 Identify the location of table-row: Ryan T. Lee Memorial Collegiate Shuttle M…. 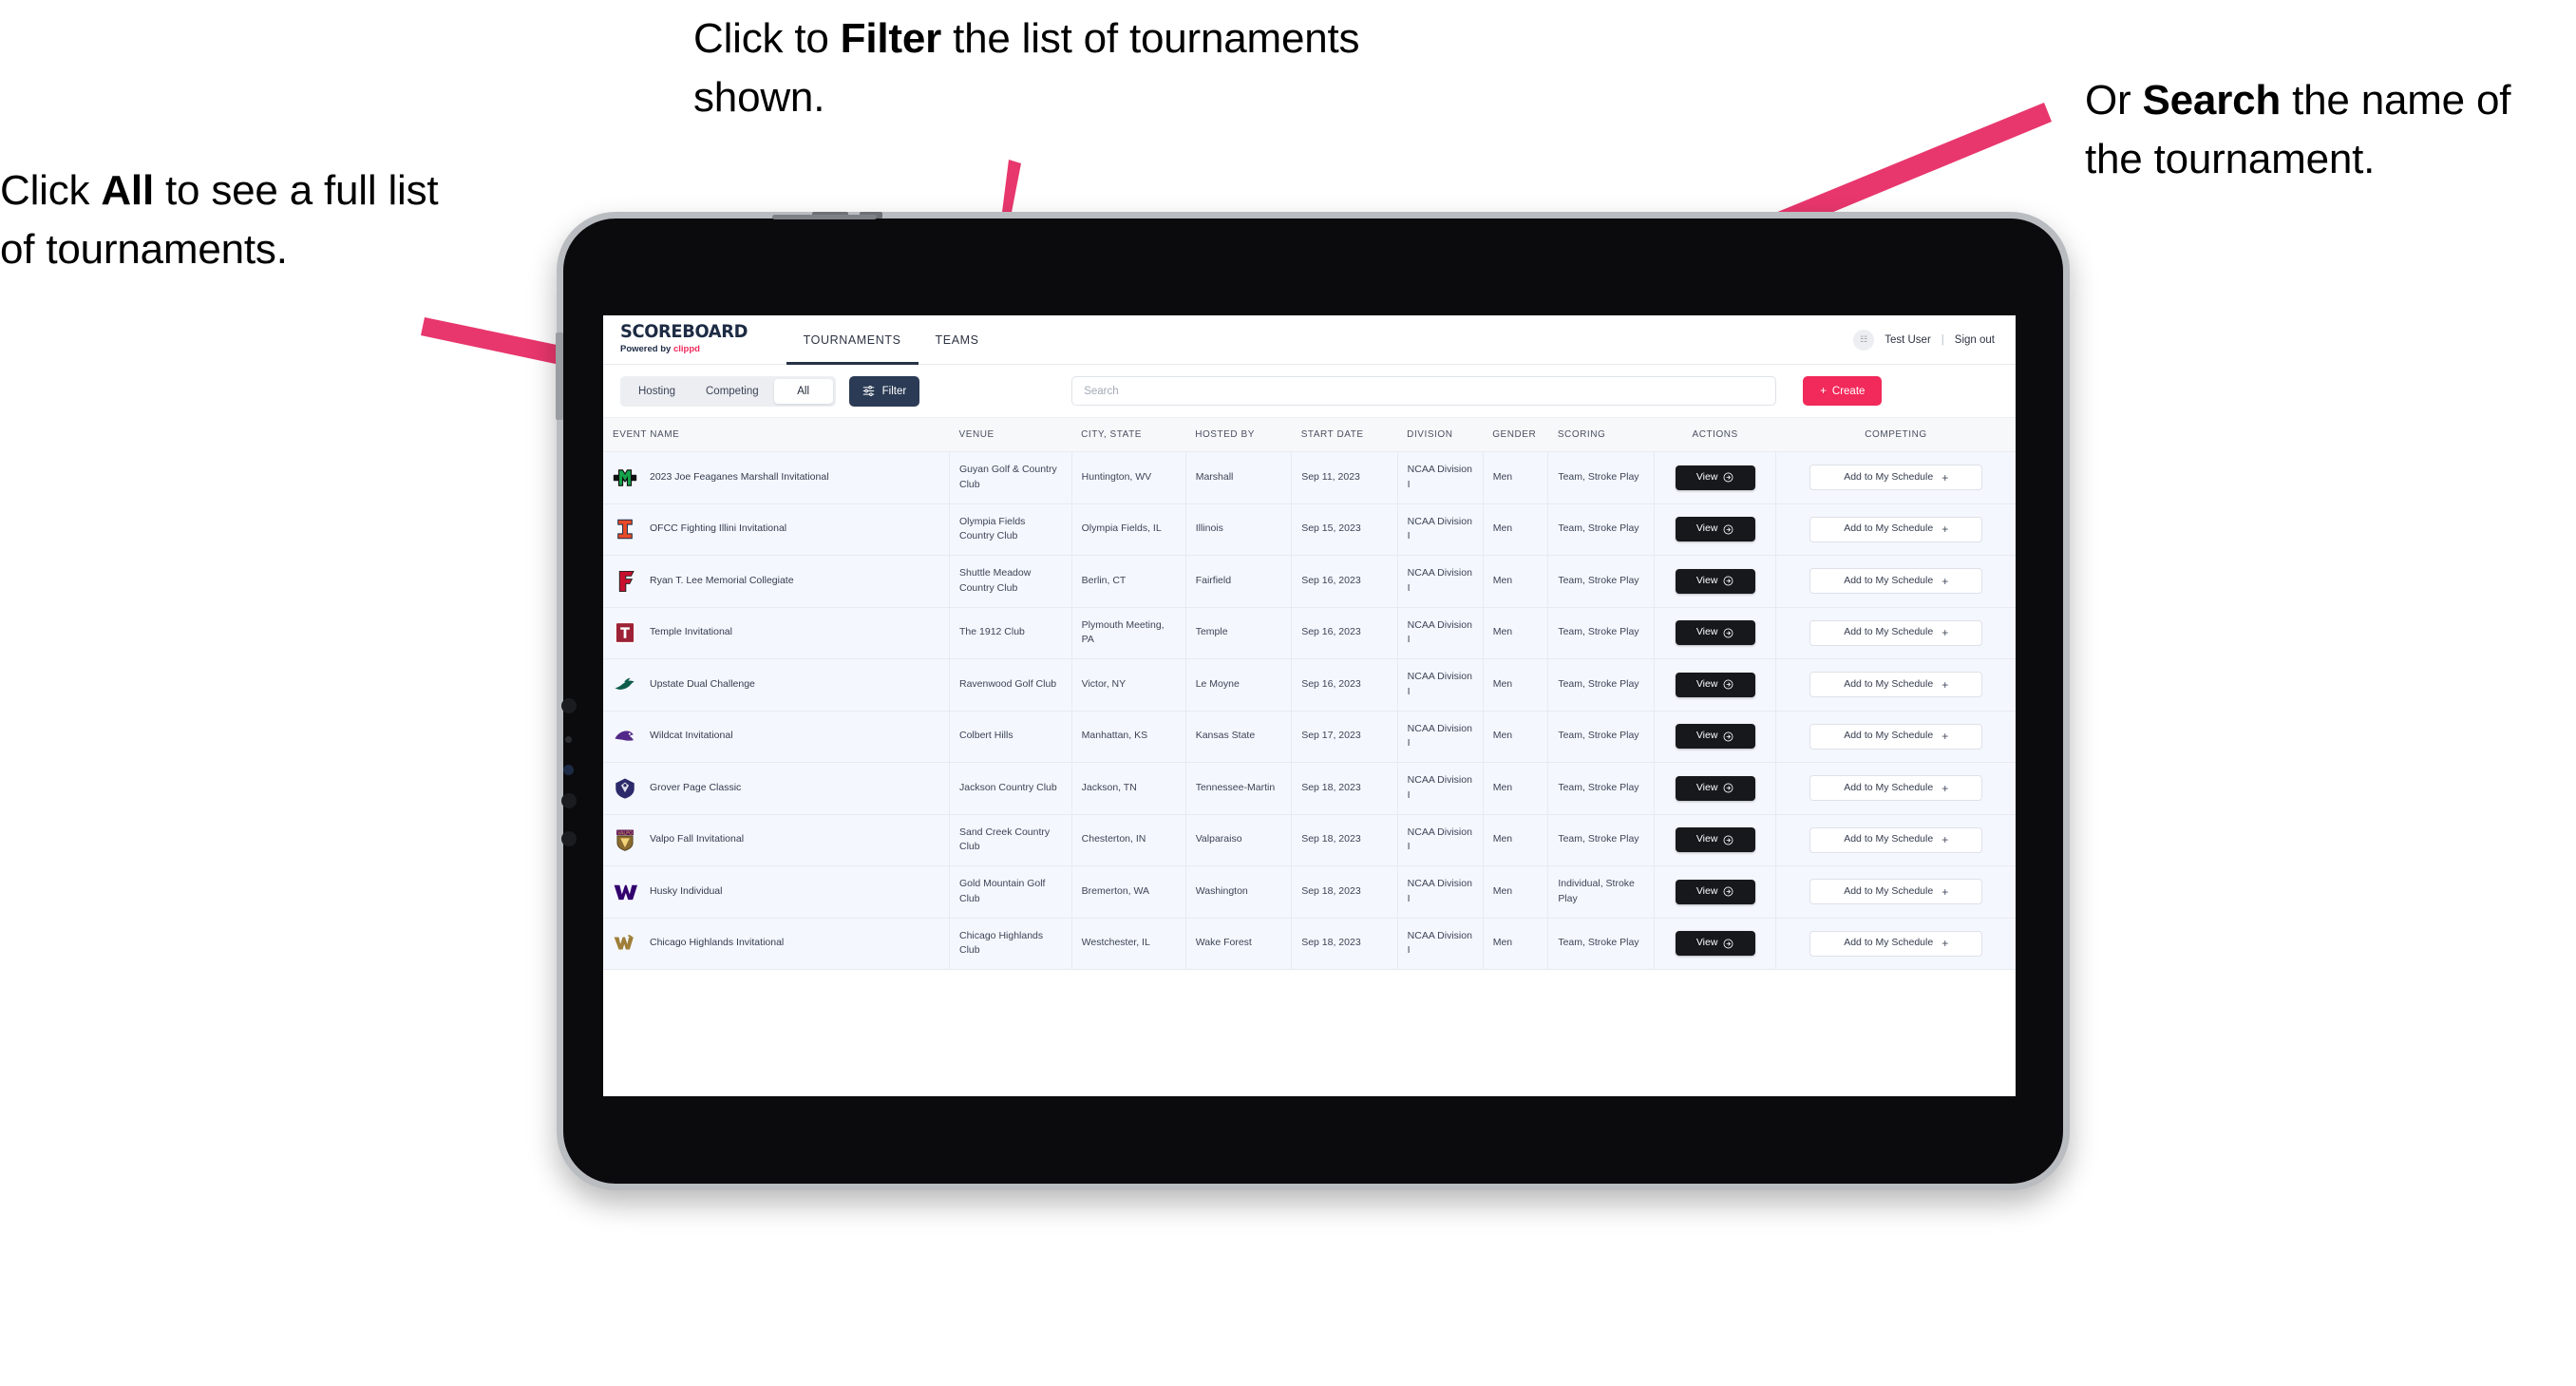
(1309, 581).